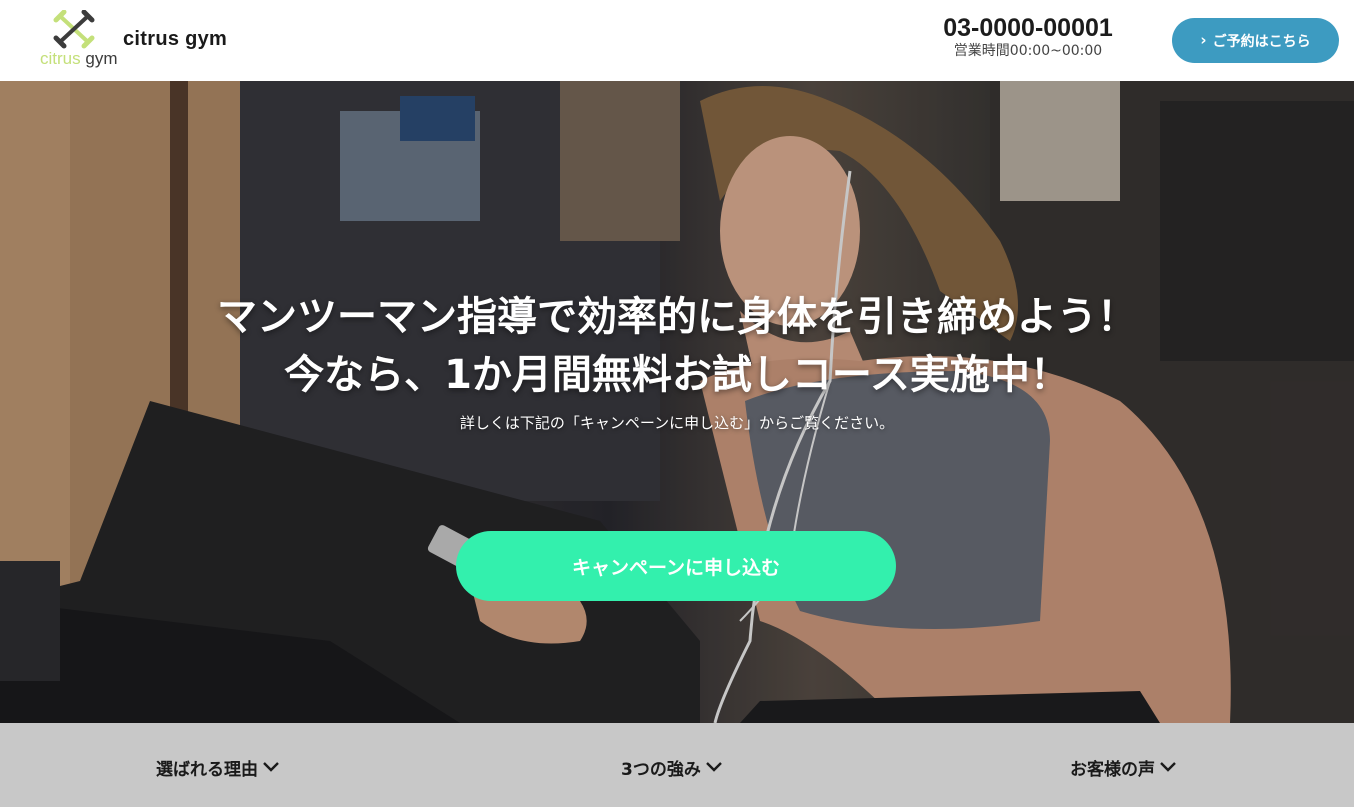  Describe the element at coordinates (677, 375) in the screenshot. I see `hero-headline-line2: 今なら、1か月間無料お試しコース実施中！` at that location.